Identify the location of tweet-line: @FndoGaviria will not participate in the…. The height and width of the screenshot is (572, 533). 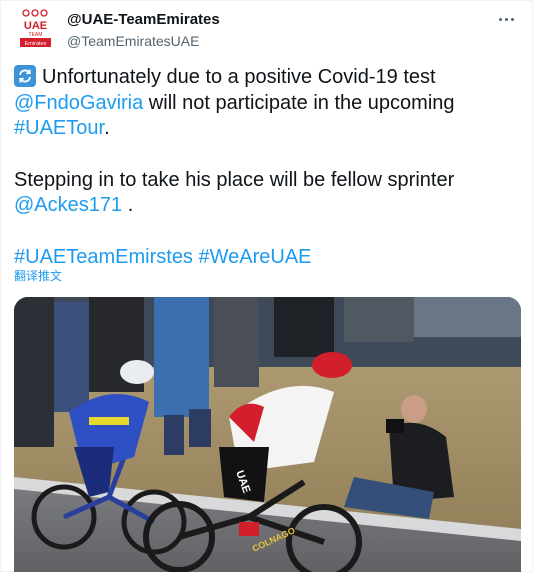
(266, 104).